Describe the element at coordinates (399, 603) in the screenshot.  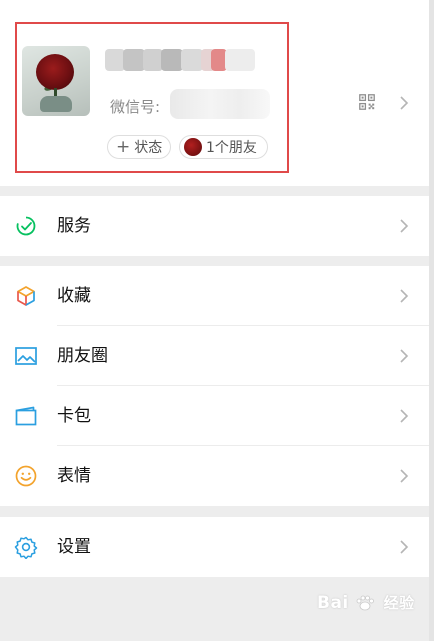
I see `watermark-suffix: 经验` at that location.